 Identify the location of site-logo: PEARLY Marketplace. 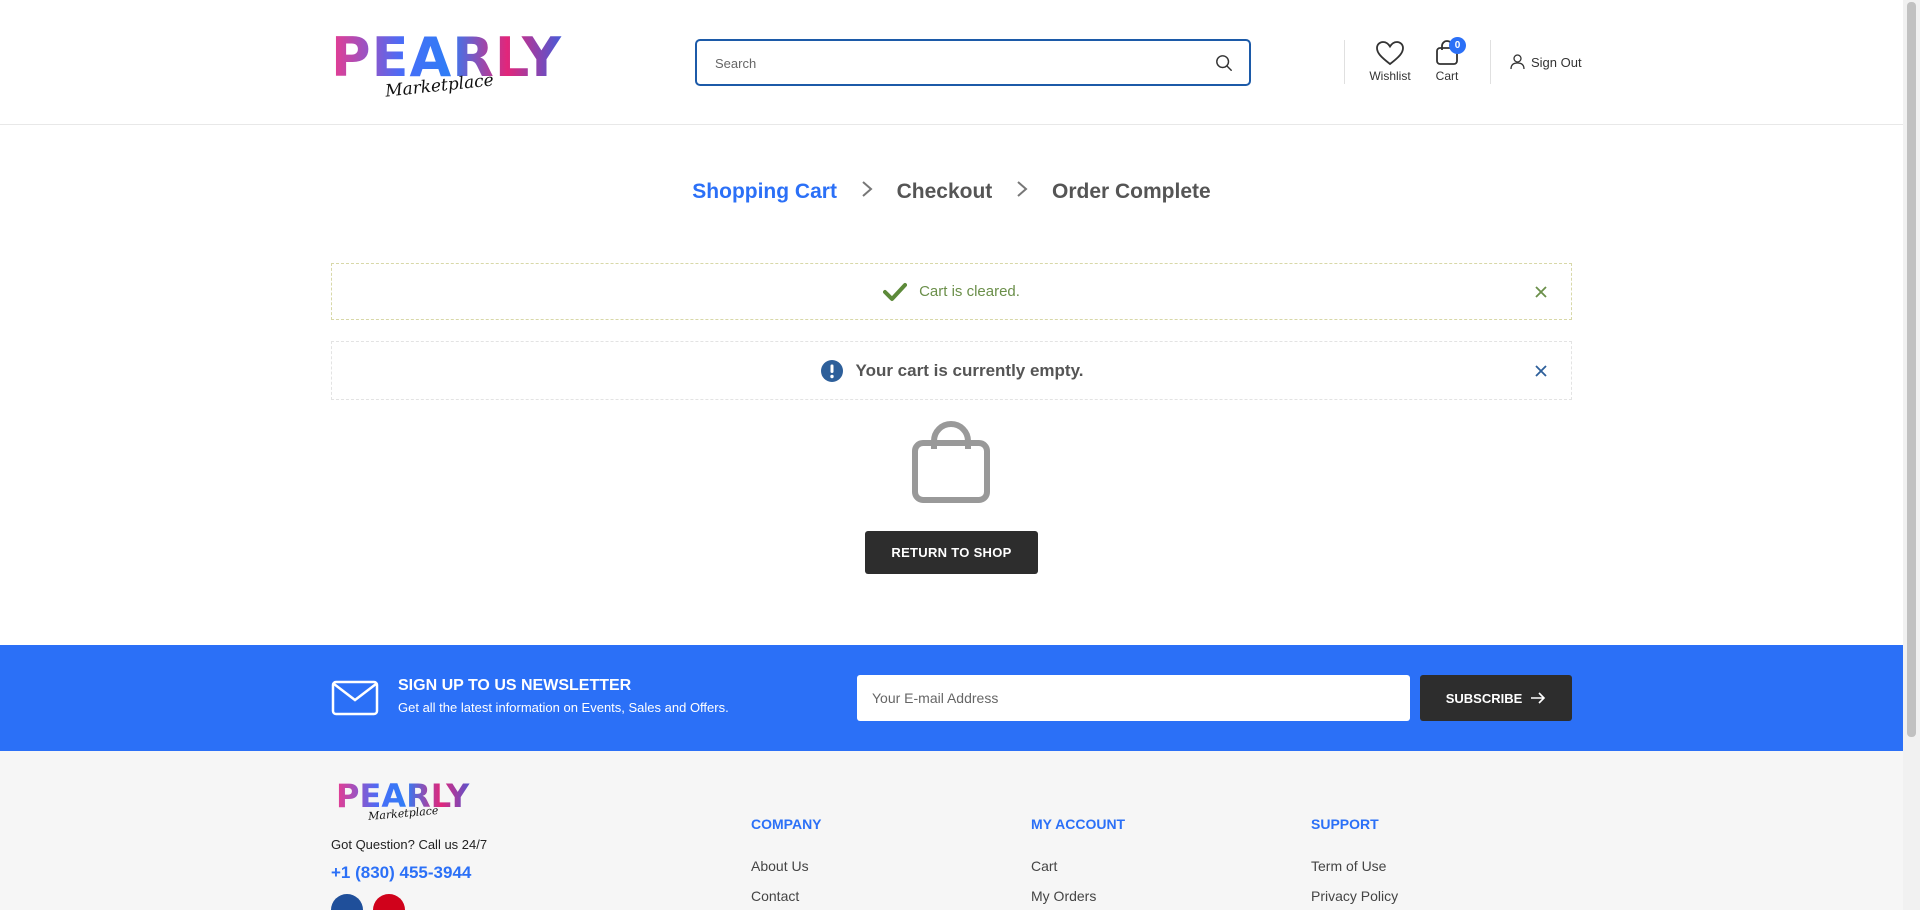
(448, 67).